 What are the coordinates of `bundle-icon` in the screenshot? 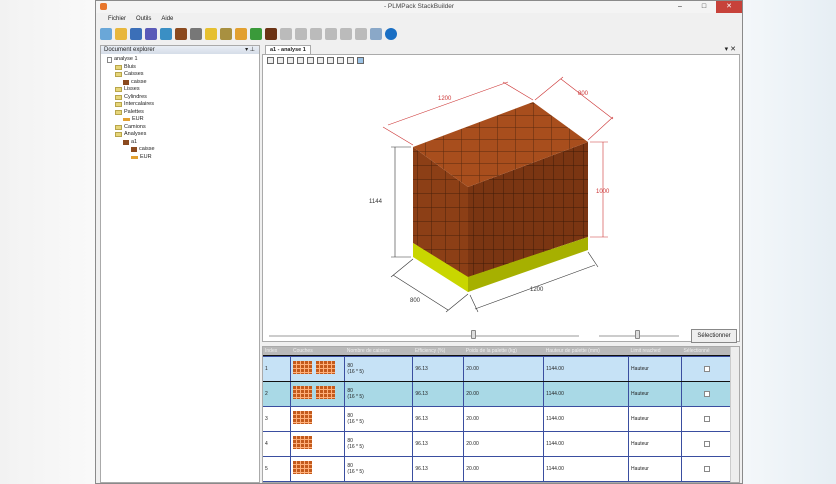 It's located at (166, 34).